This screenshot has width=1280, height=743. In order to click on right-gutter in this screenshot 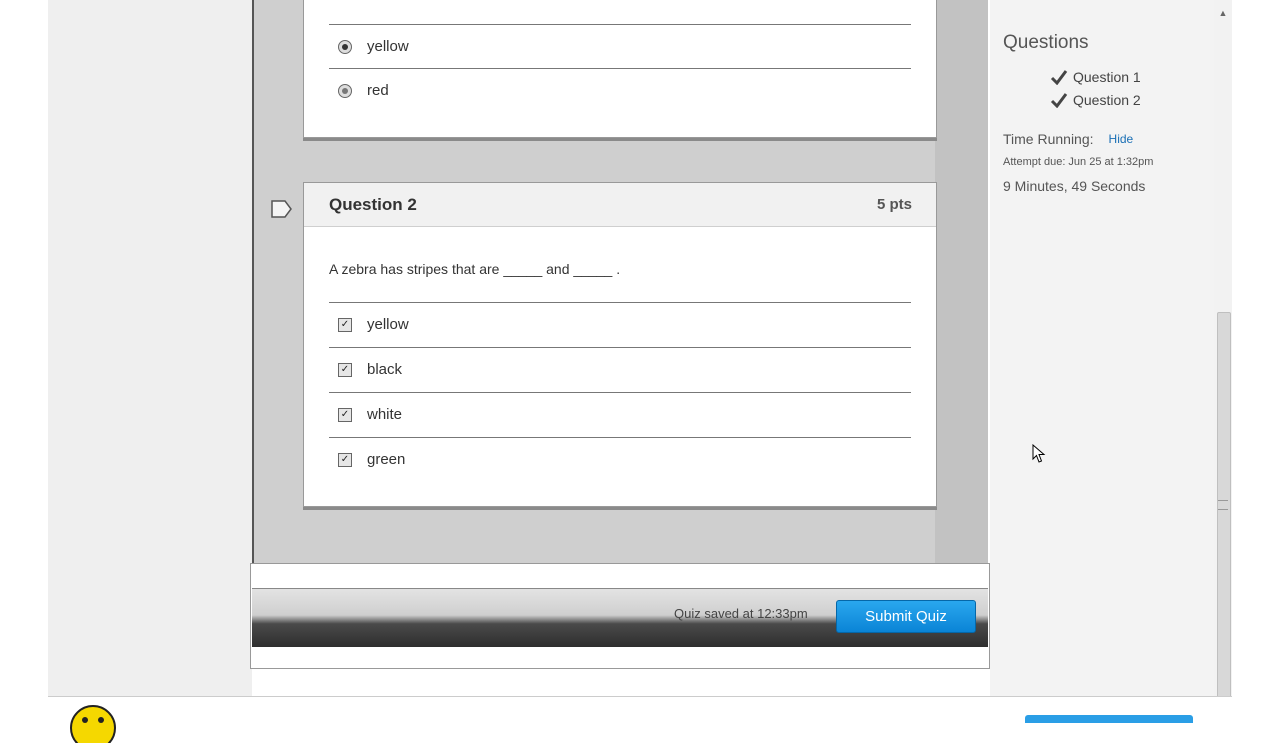, I will do `click(1256, 360)`.